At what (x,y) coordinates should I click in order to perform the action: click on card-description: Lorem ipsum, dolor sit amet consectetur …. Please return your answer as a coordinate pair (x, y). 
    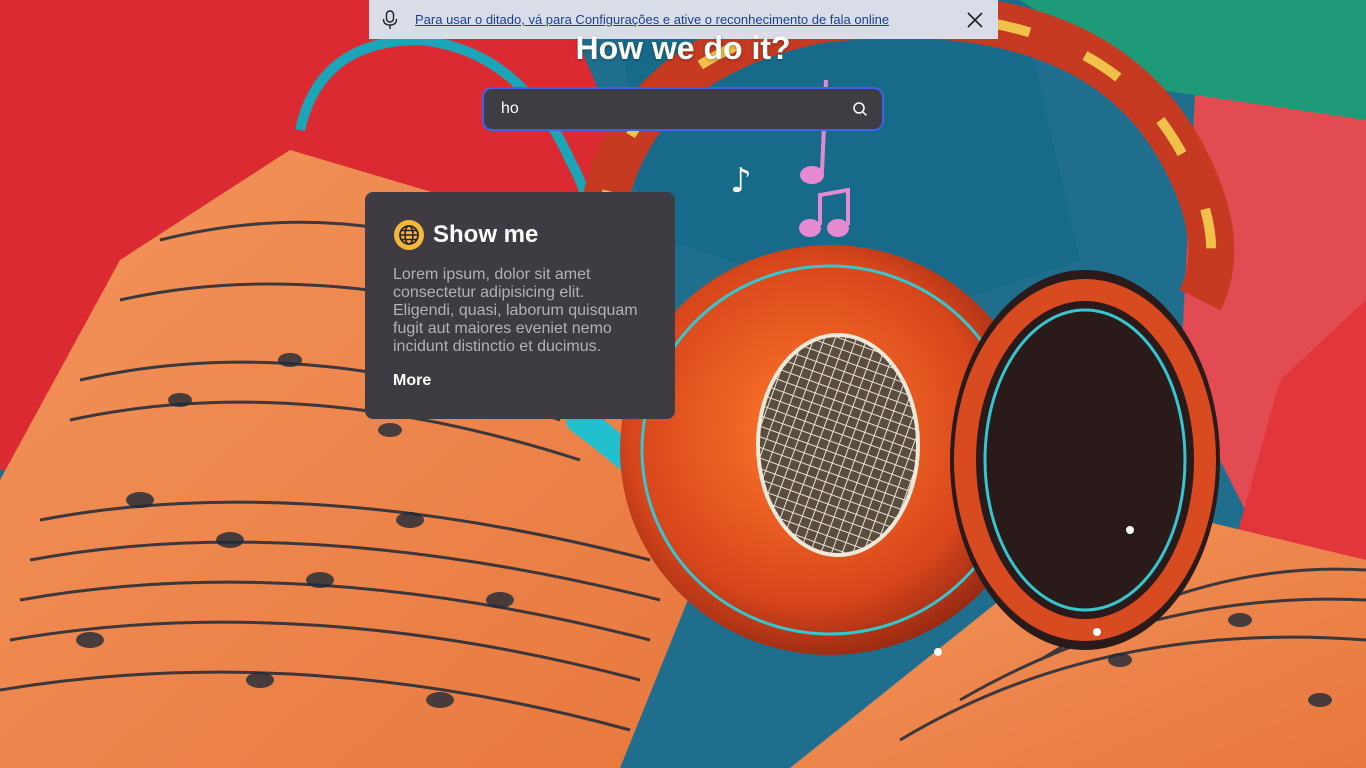
    Looking at the image, I should click on (515, 310).